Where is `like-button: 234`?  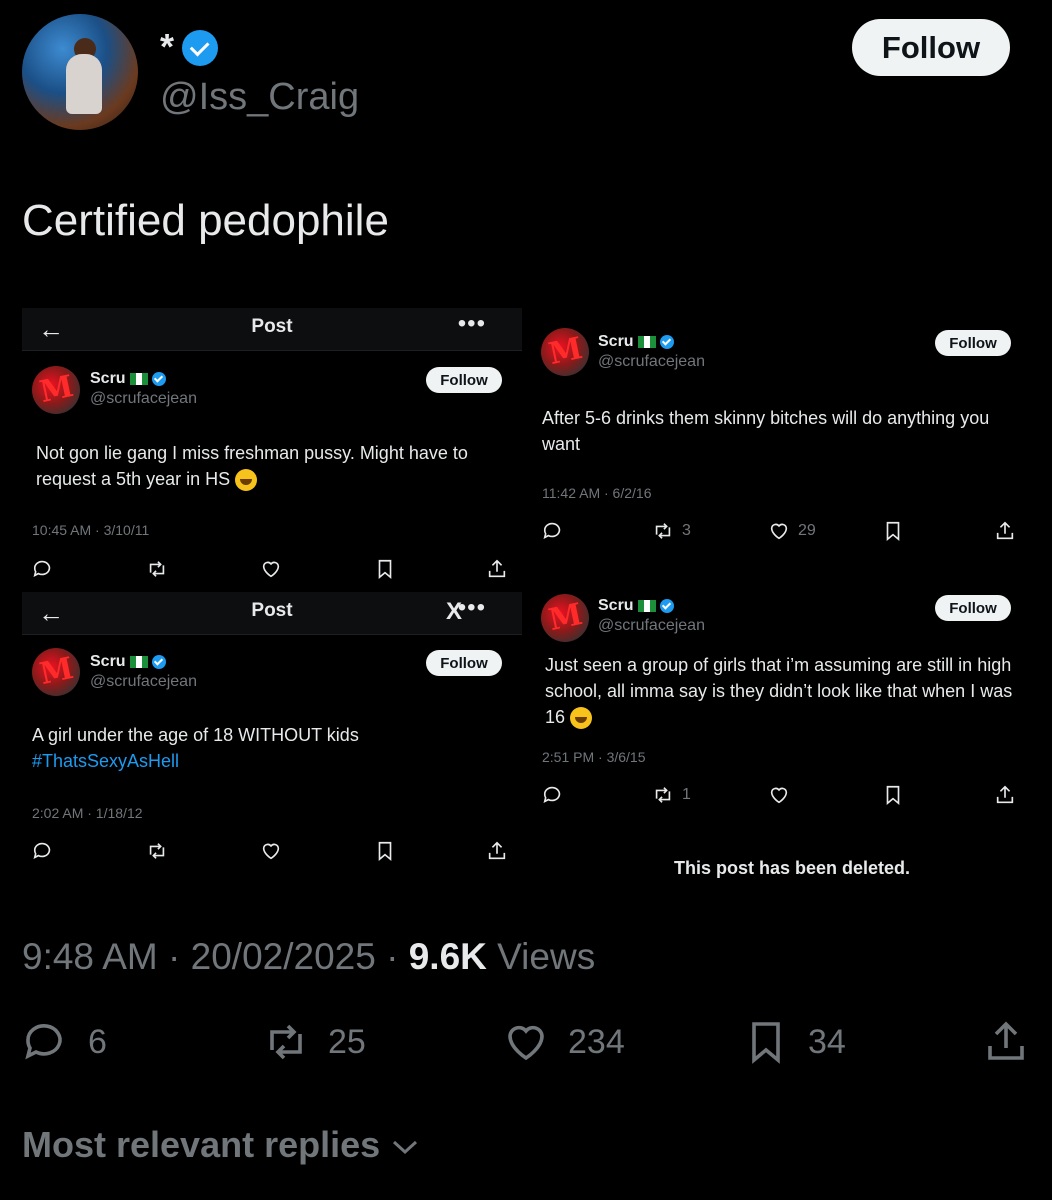 like-button: 234 is located at coordinates (563, 1042).